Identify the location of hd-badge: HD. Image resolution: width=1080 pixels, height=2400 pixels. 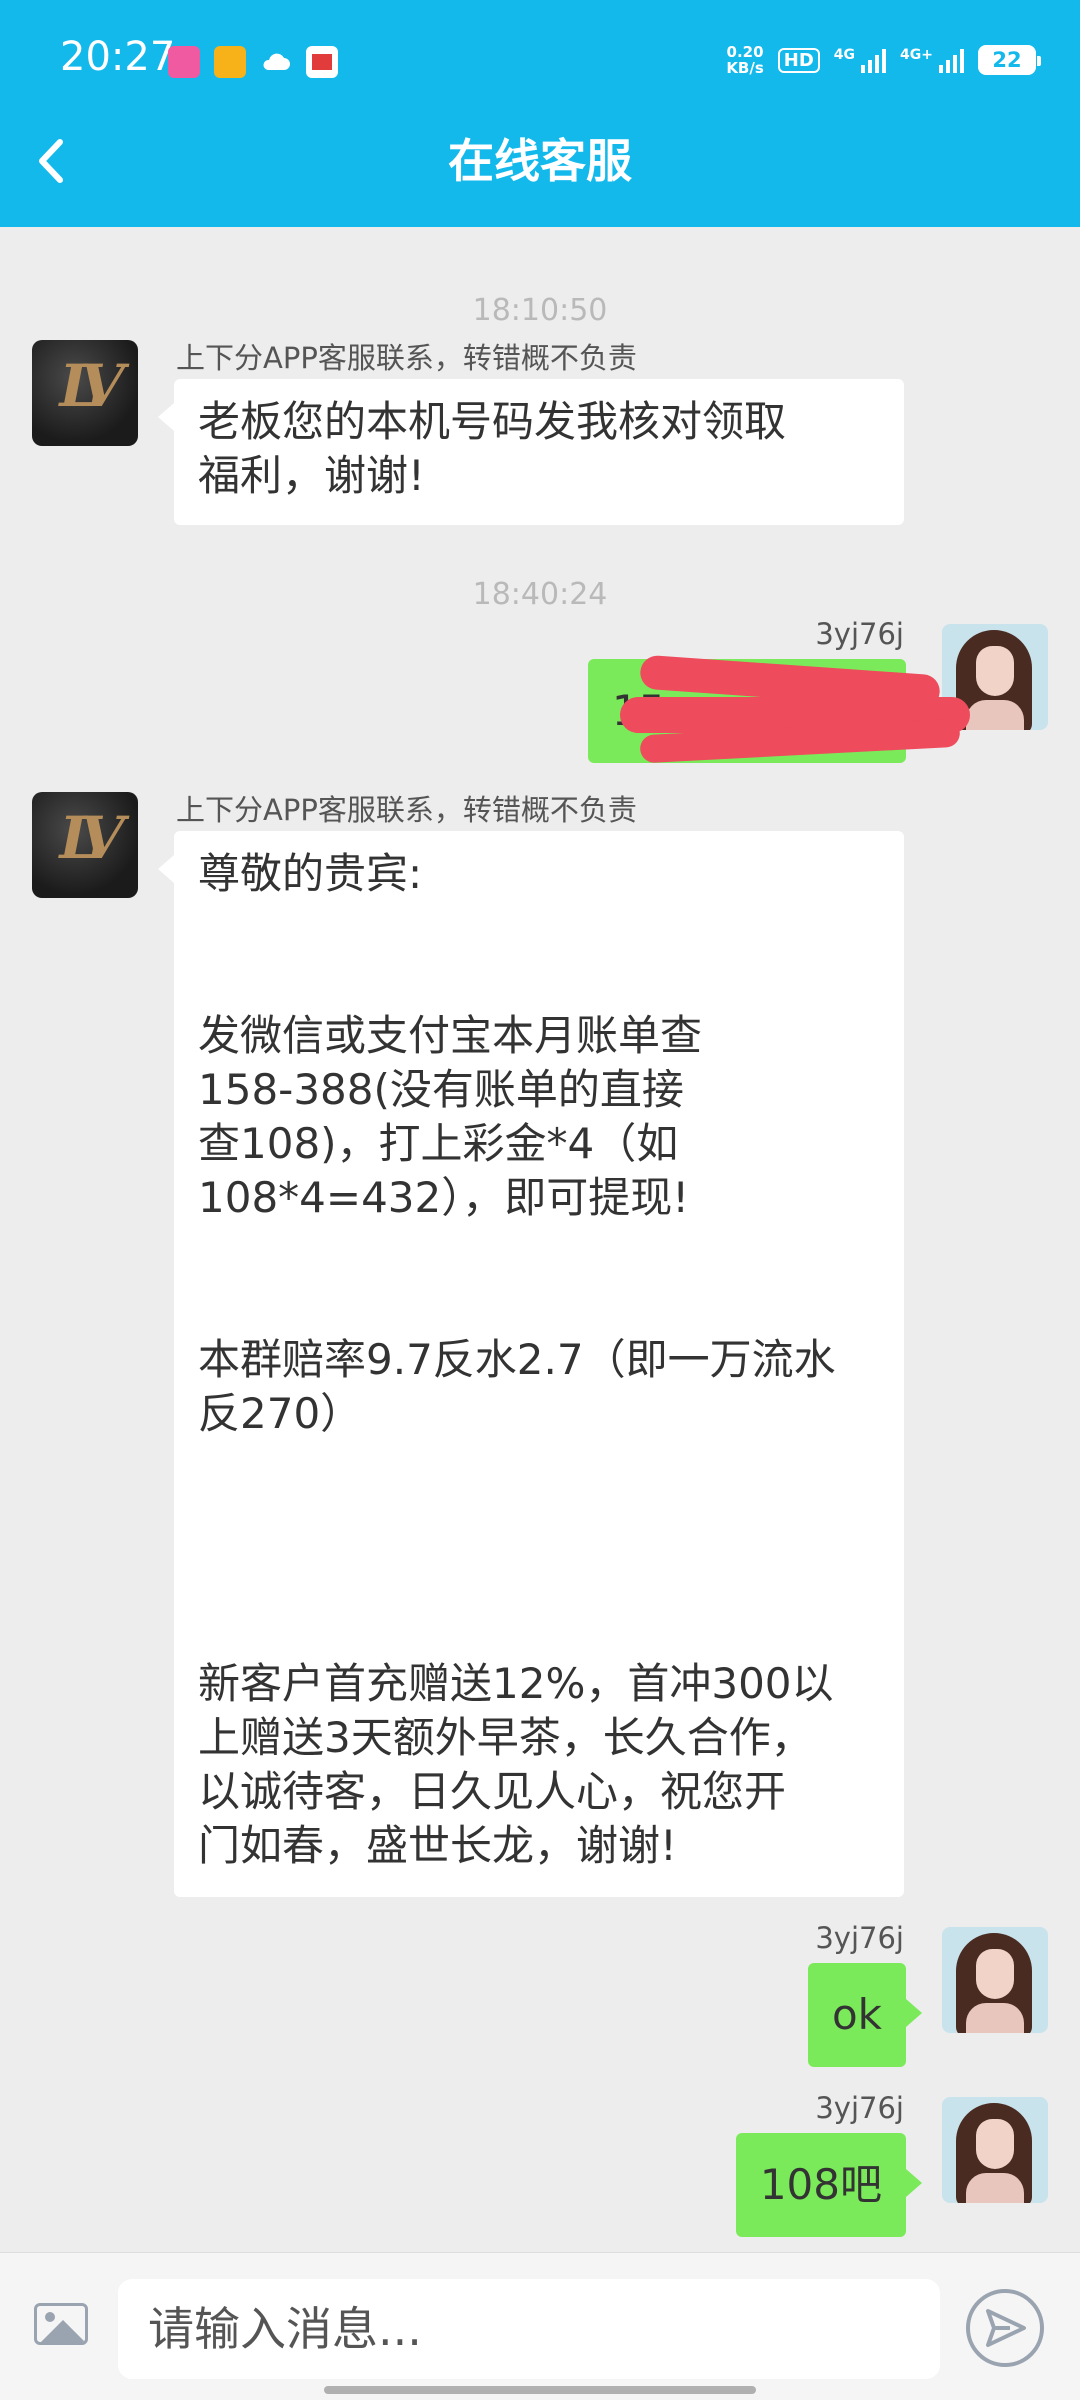
(798, 60).